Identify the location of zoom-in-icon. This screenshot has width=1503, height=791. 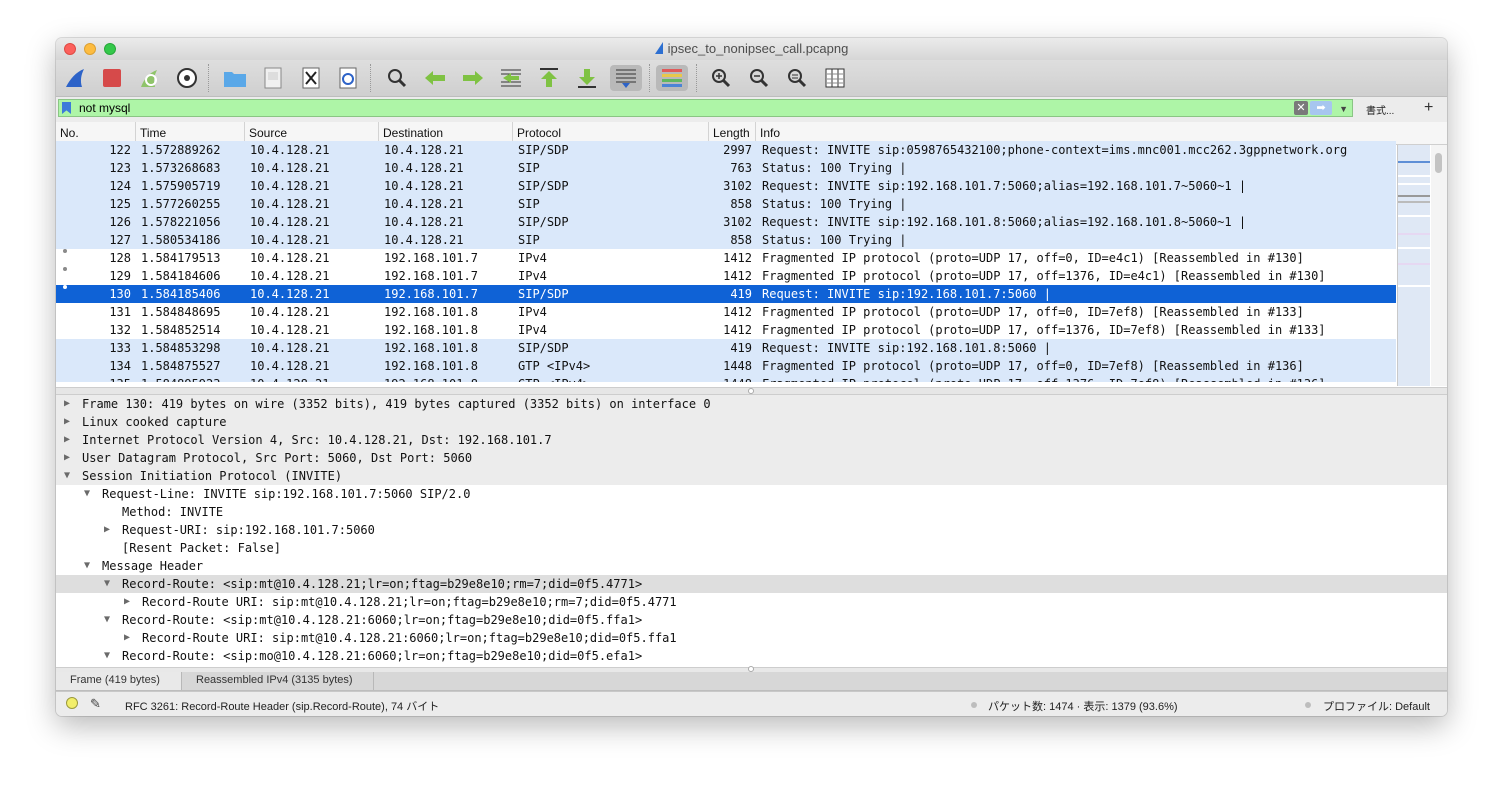
(721, 78).